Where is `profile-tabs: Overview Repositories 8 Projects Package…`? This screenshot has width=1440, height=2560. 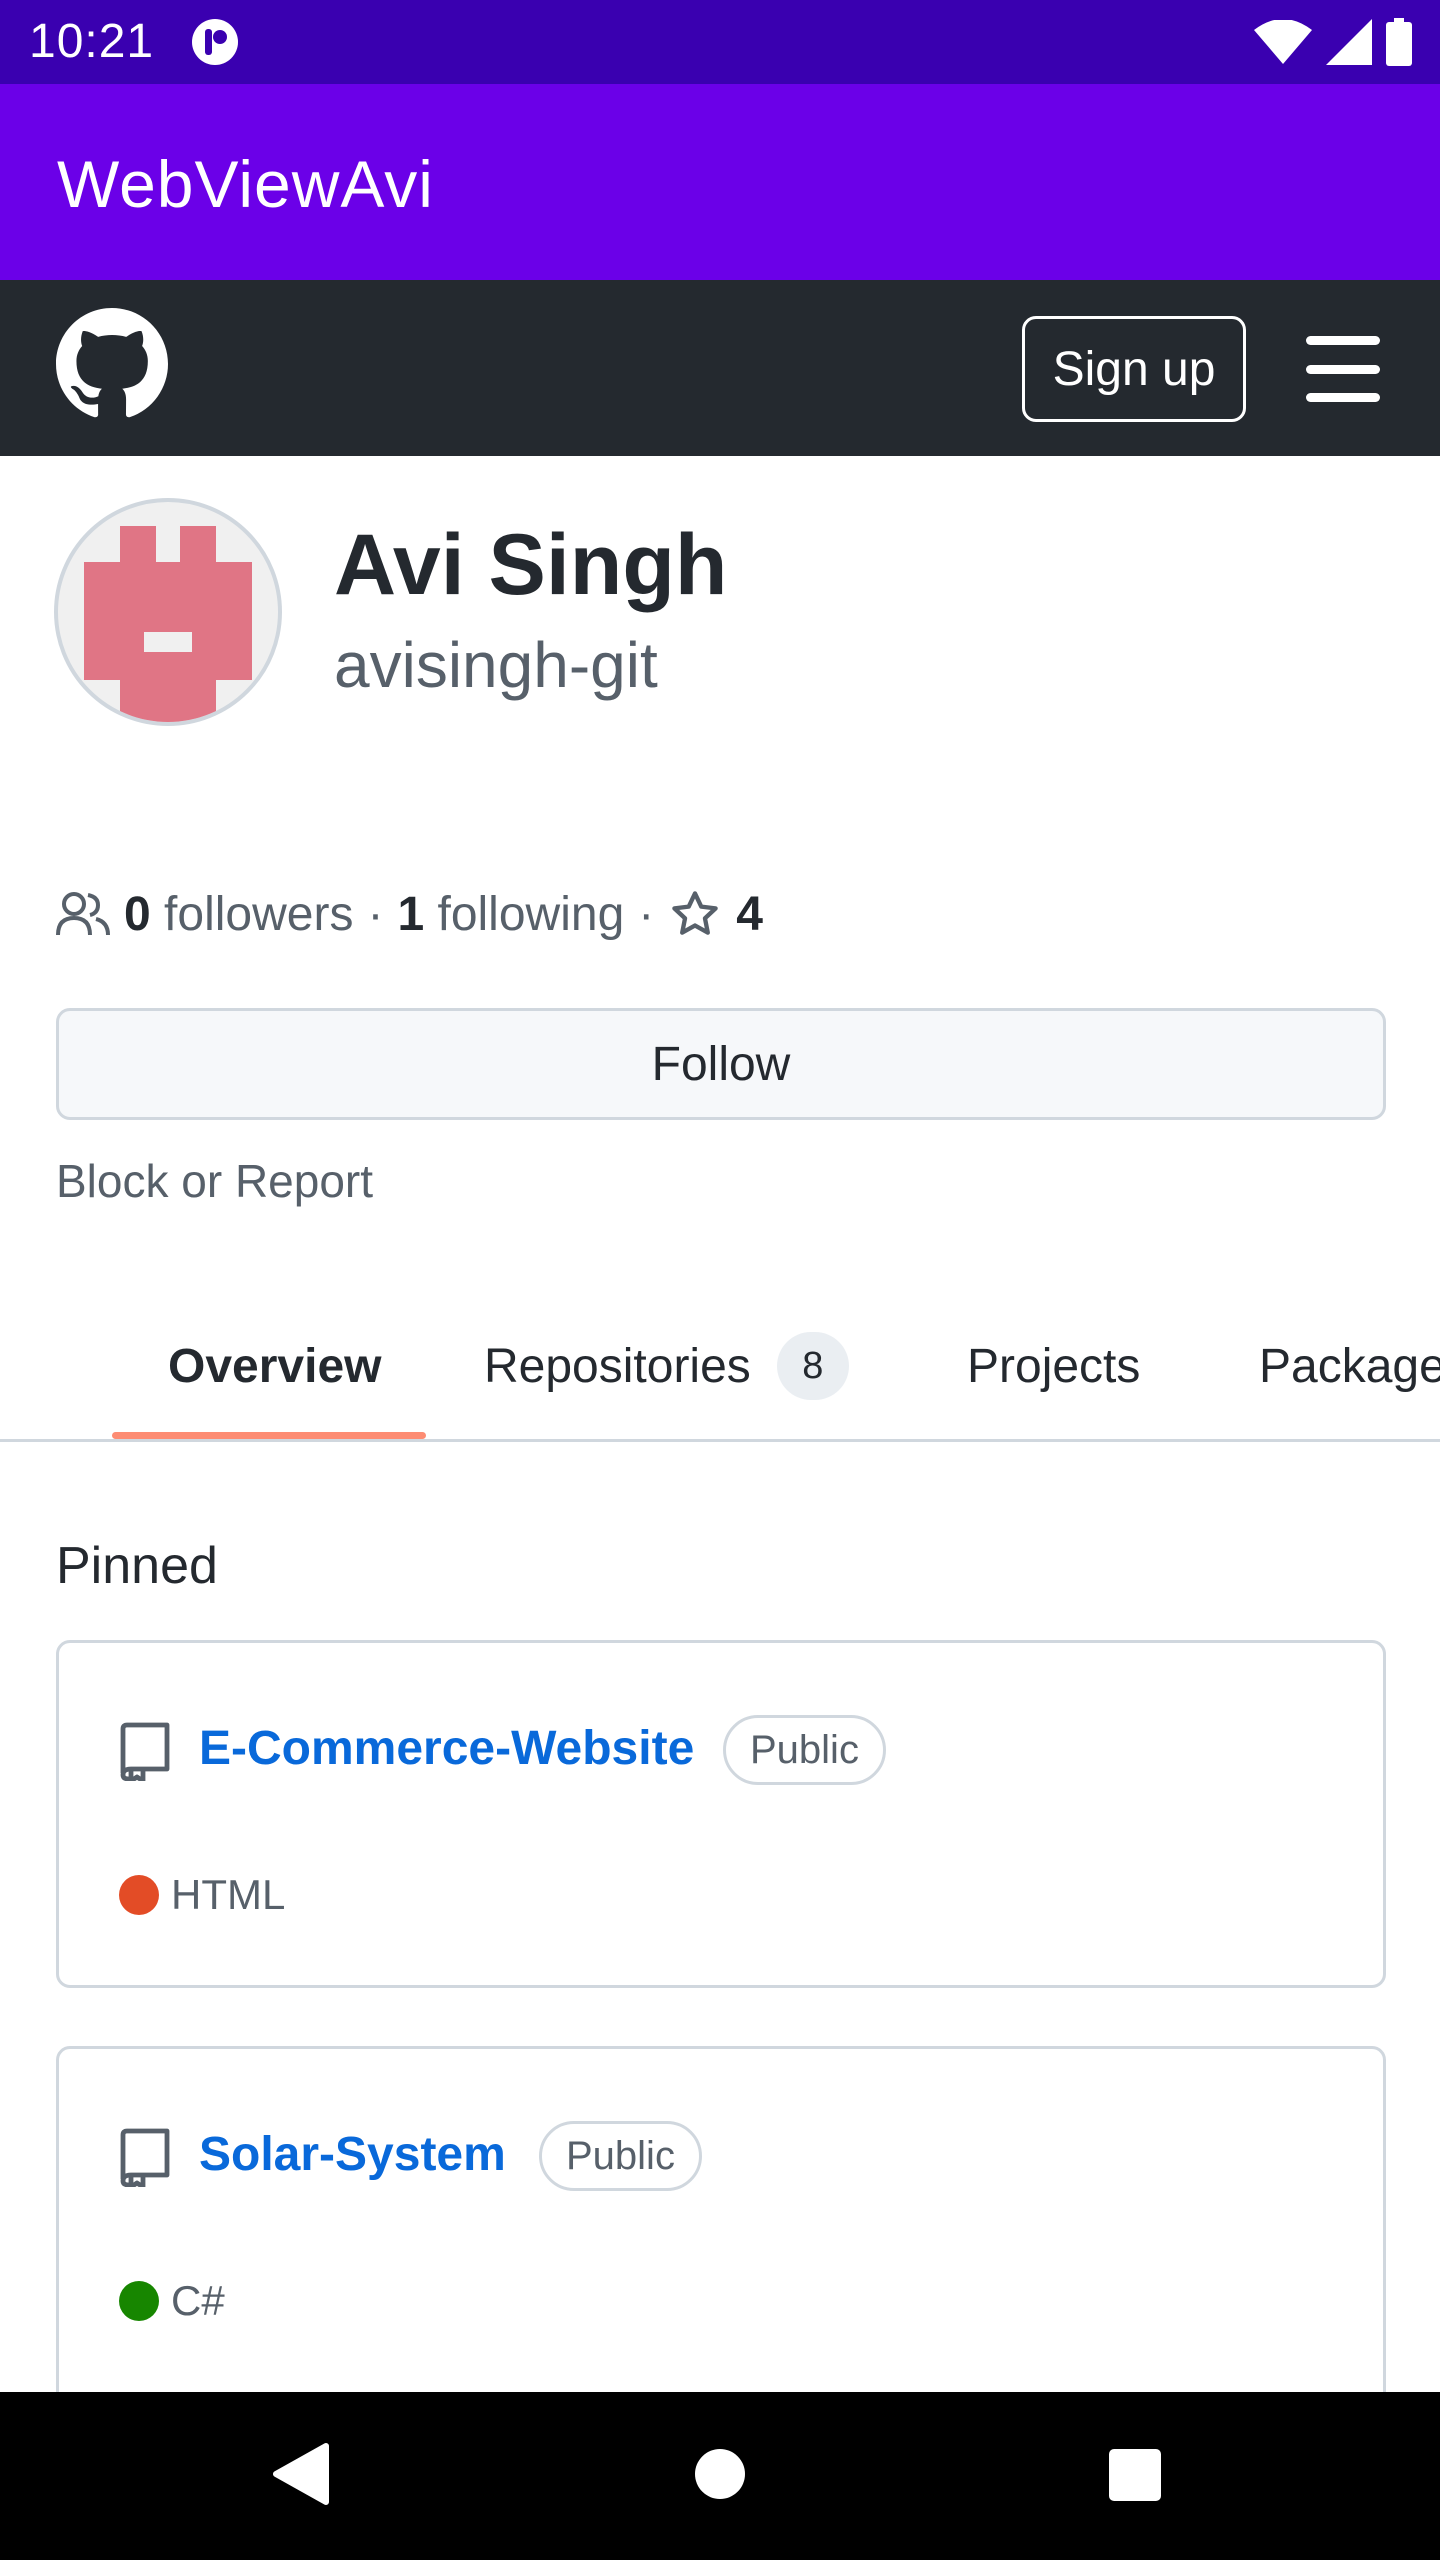
profile-tabs: Overview Repositories 8 Projects Package… is located at coordinates (720, 1366).